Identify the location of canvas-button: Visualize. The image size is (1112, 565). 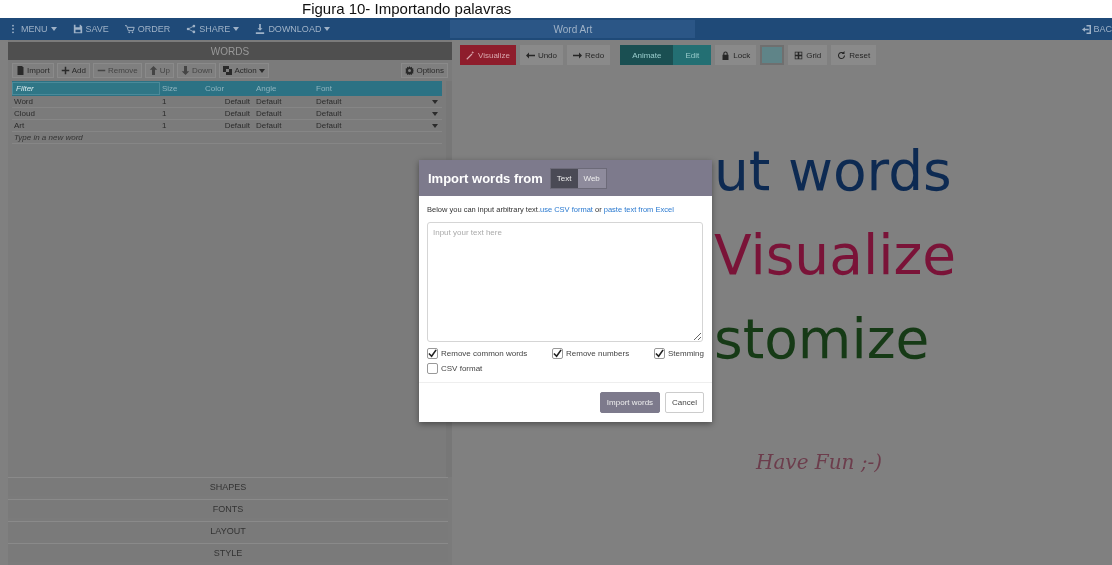
(488, 55).